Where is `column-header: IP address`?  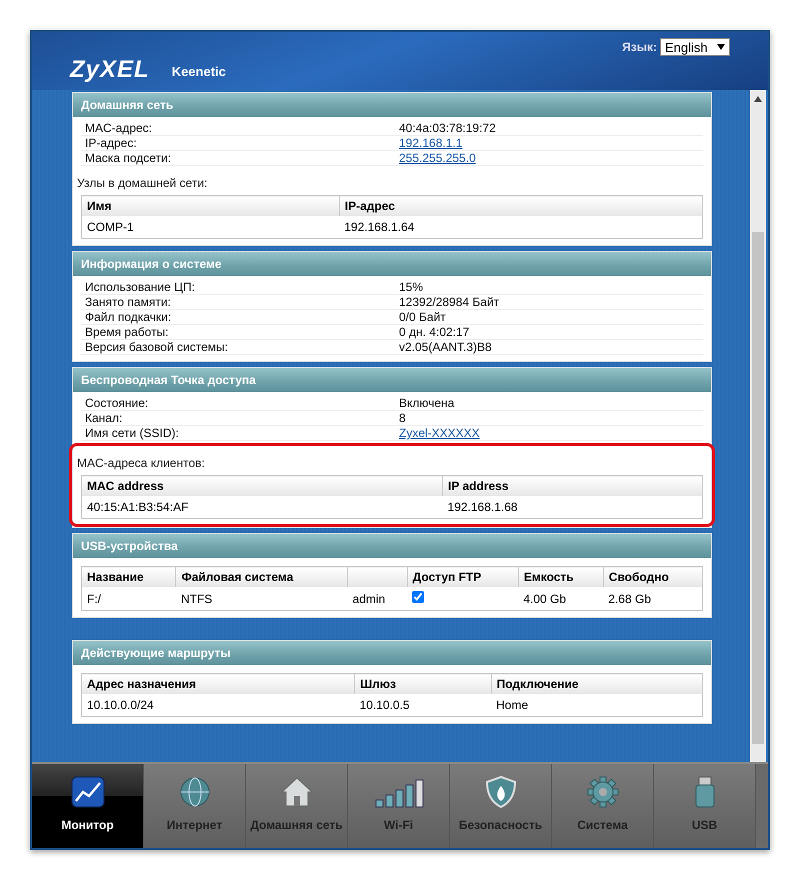
column-header: IP address is located at coordinates (572, 486).